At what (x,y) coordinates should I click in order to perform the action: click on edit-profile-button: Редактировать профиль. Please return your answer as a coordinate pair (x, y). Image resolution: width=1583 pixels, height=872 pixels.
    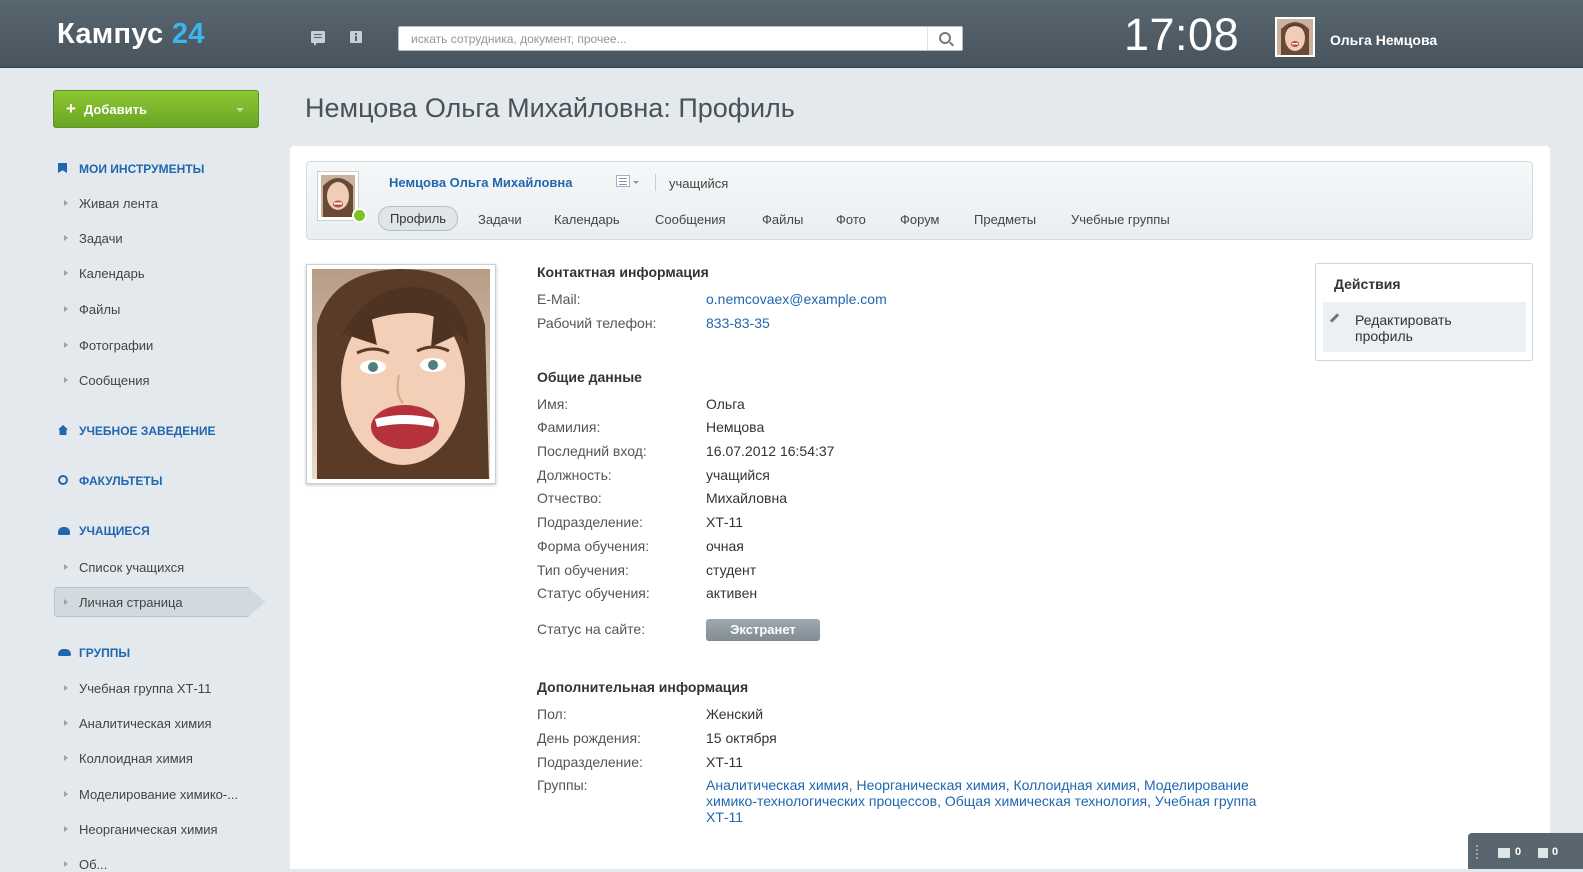
    Looking at the image, I should click on (1424, 327).